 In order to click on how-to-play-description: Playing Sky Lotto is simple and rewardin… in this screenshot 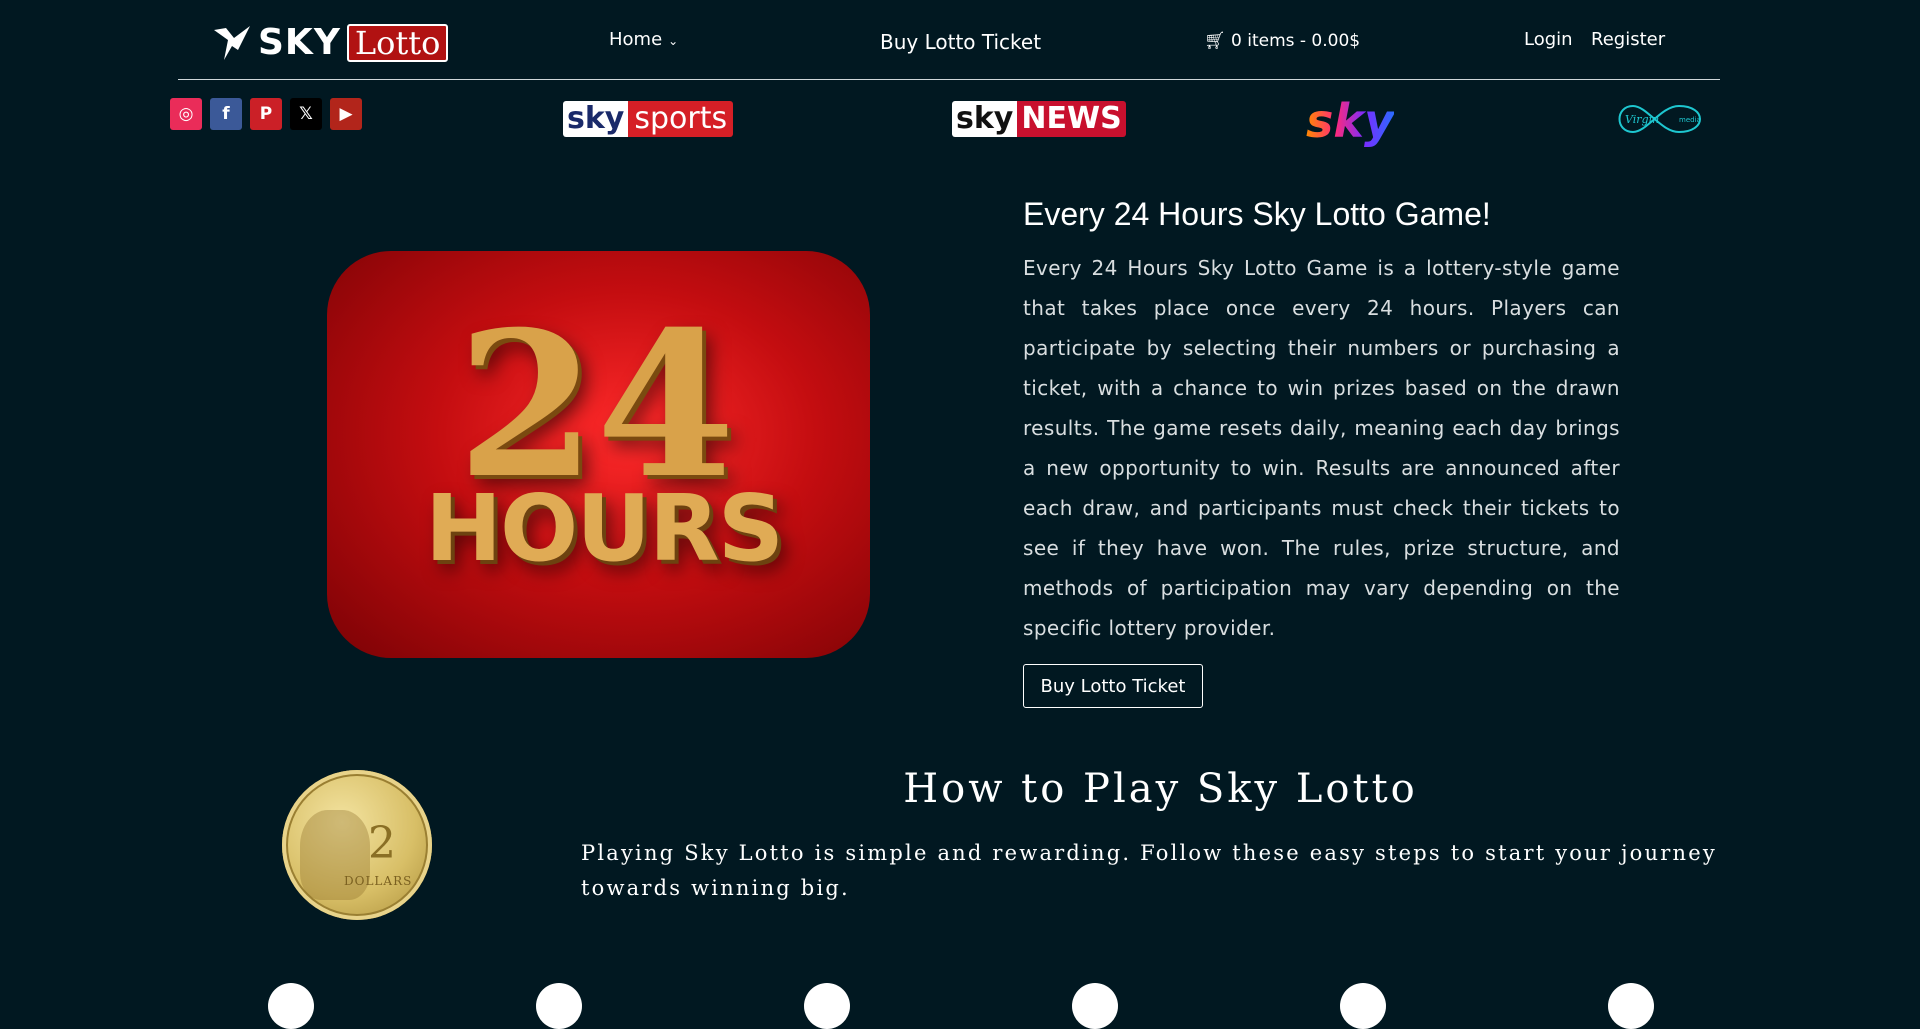, I will do `click(1149, 870)`.